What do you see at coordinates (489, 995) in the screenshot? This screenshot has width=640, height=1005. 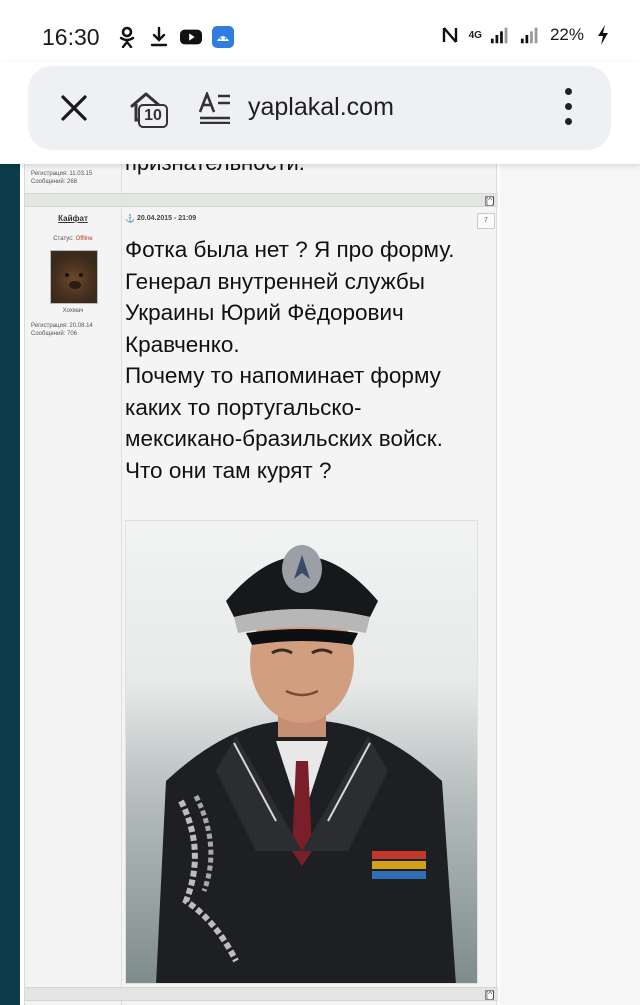 I see `scroll-top-link-bottom: [^]` at bounding box center [489, 995].